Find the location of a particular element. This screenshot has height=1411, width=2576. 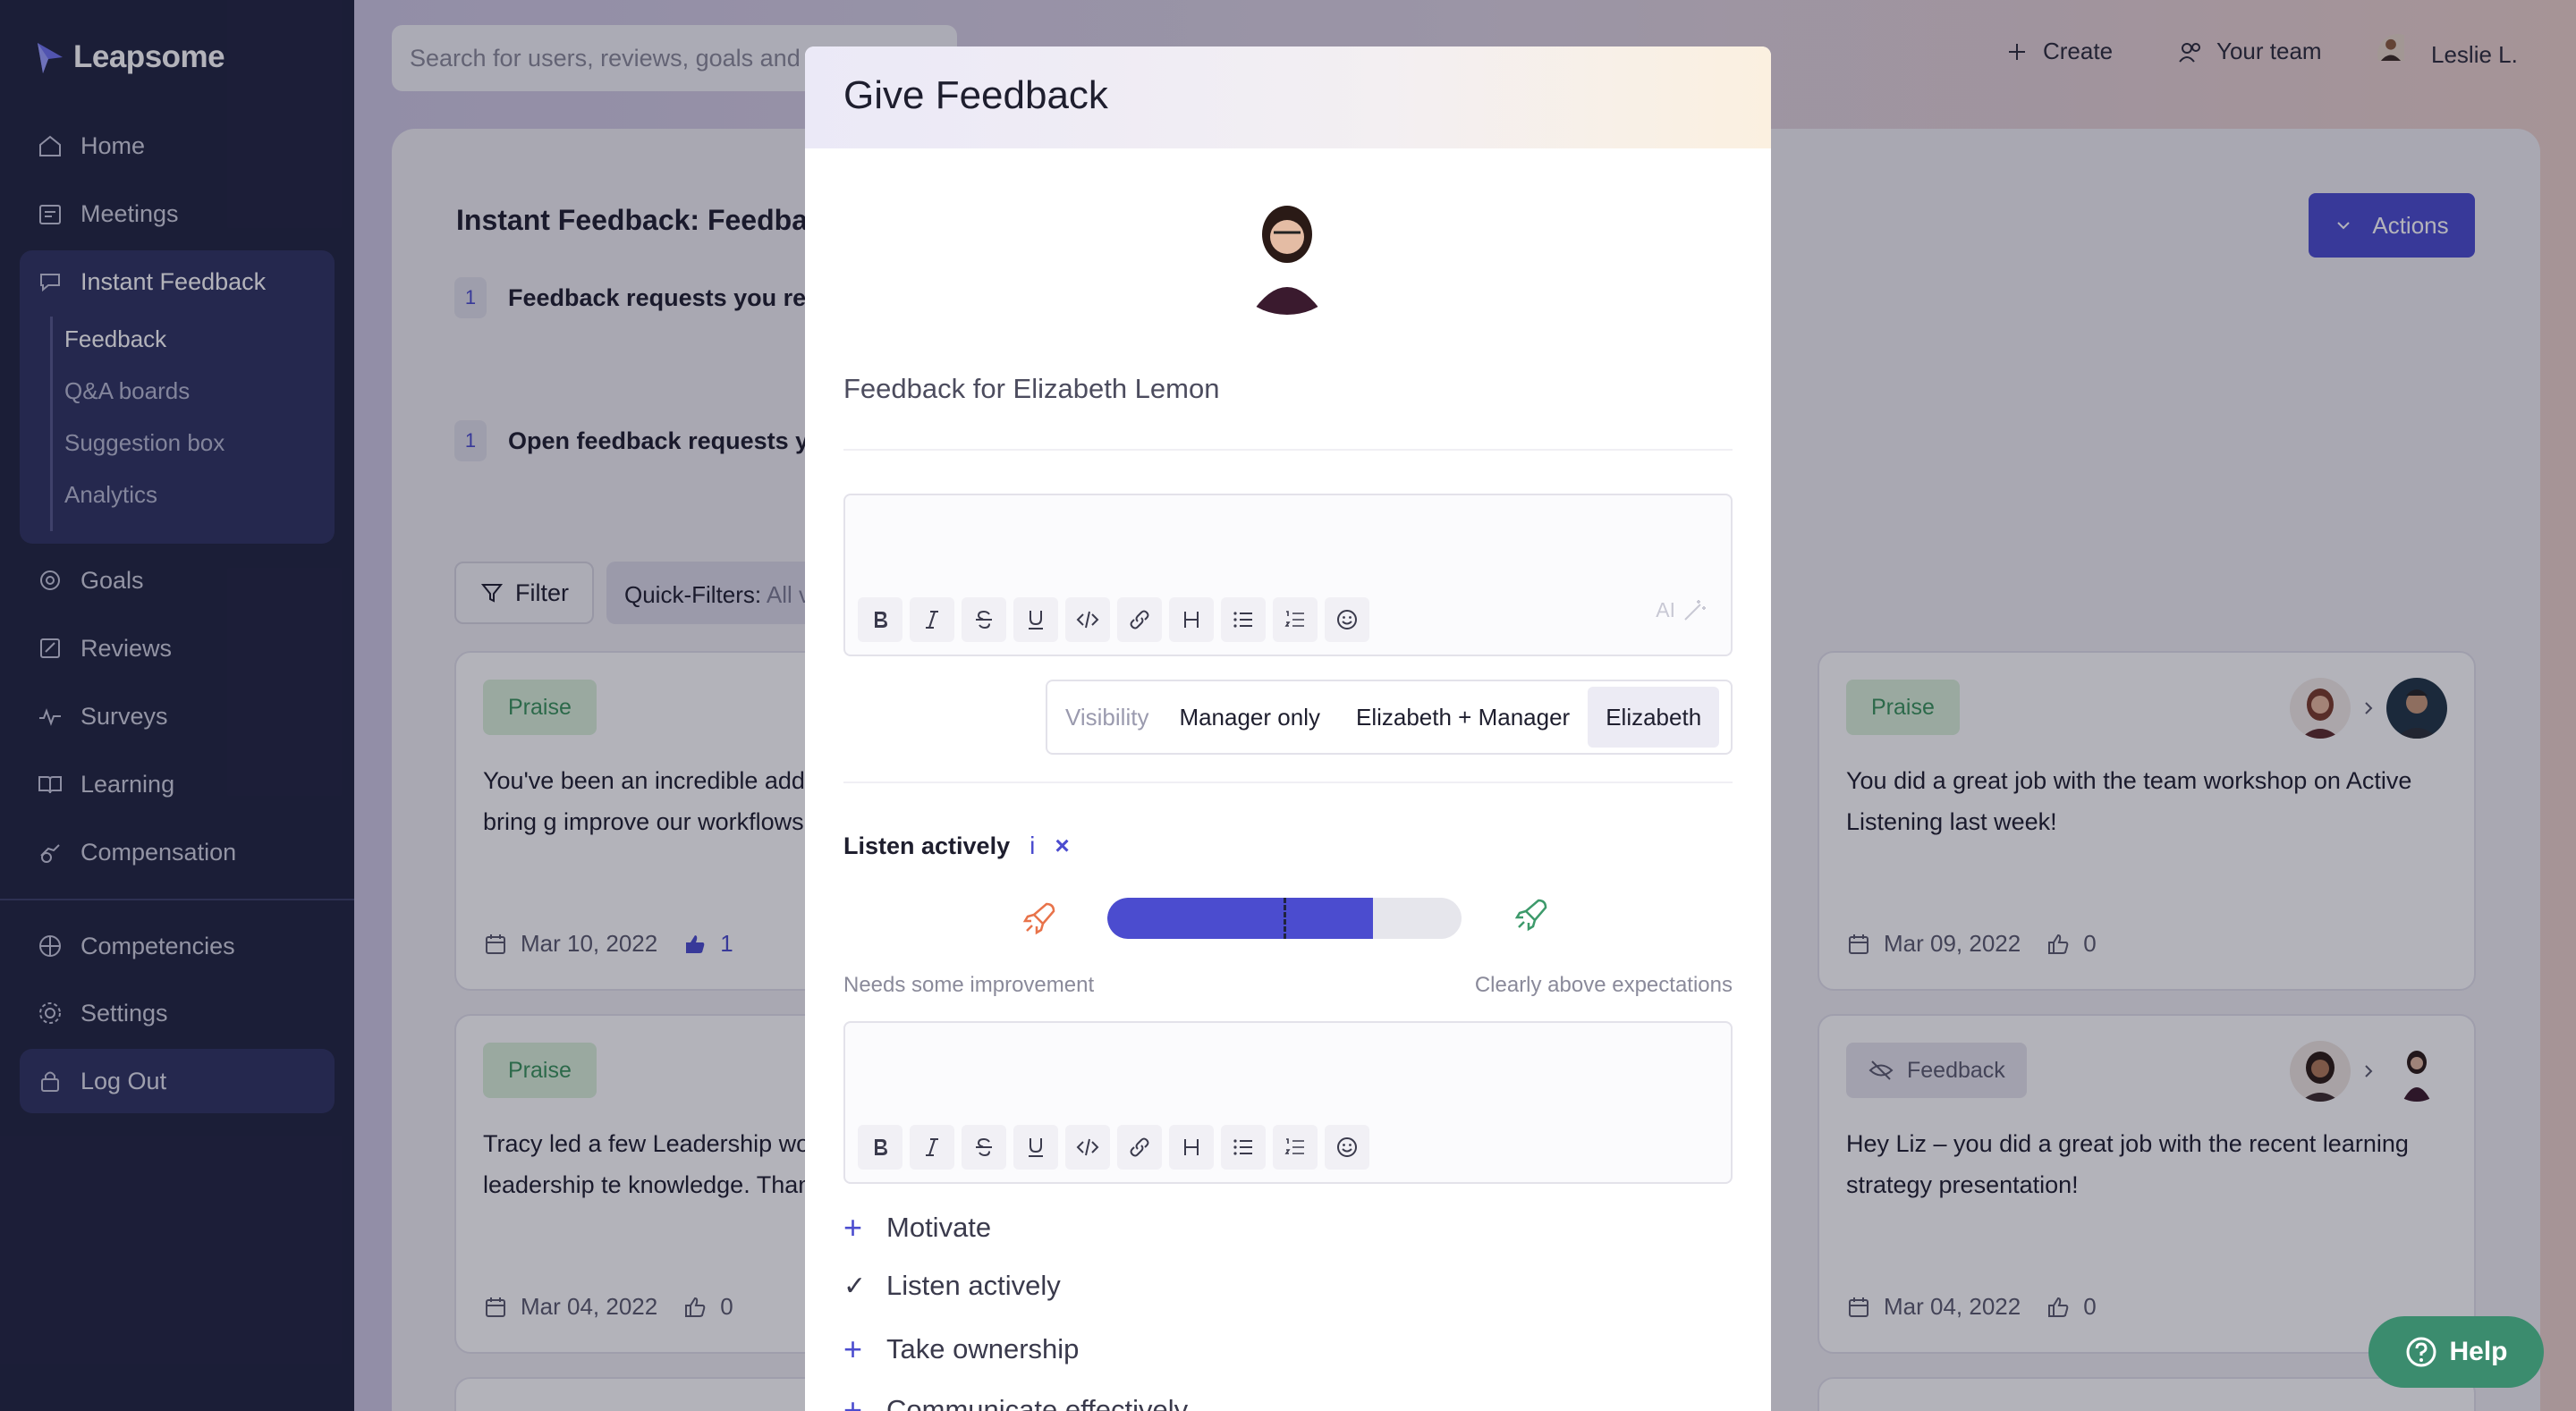

rating-slider is located at coordinates (1284, 919).